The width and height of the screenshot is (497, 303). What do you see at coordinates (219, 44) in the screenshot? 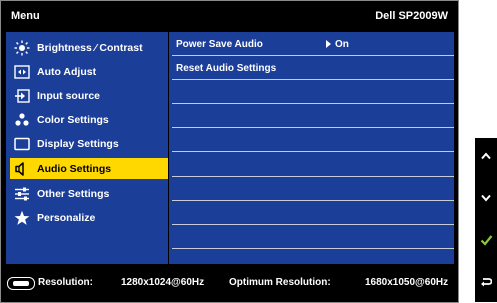
I see `setting-label: Power Save Audio` at bounding box center [219, 44].